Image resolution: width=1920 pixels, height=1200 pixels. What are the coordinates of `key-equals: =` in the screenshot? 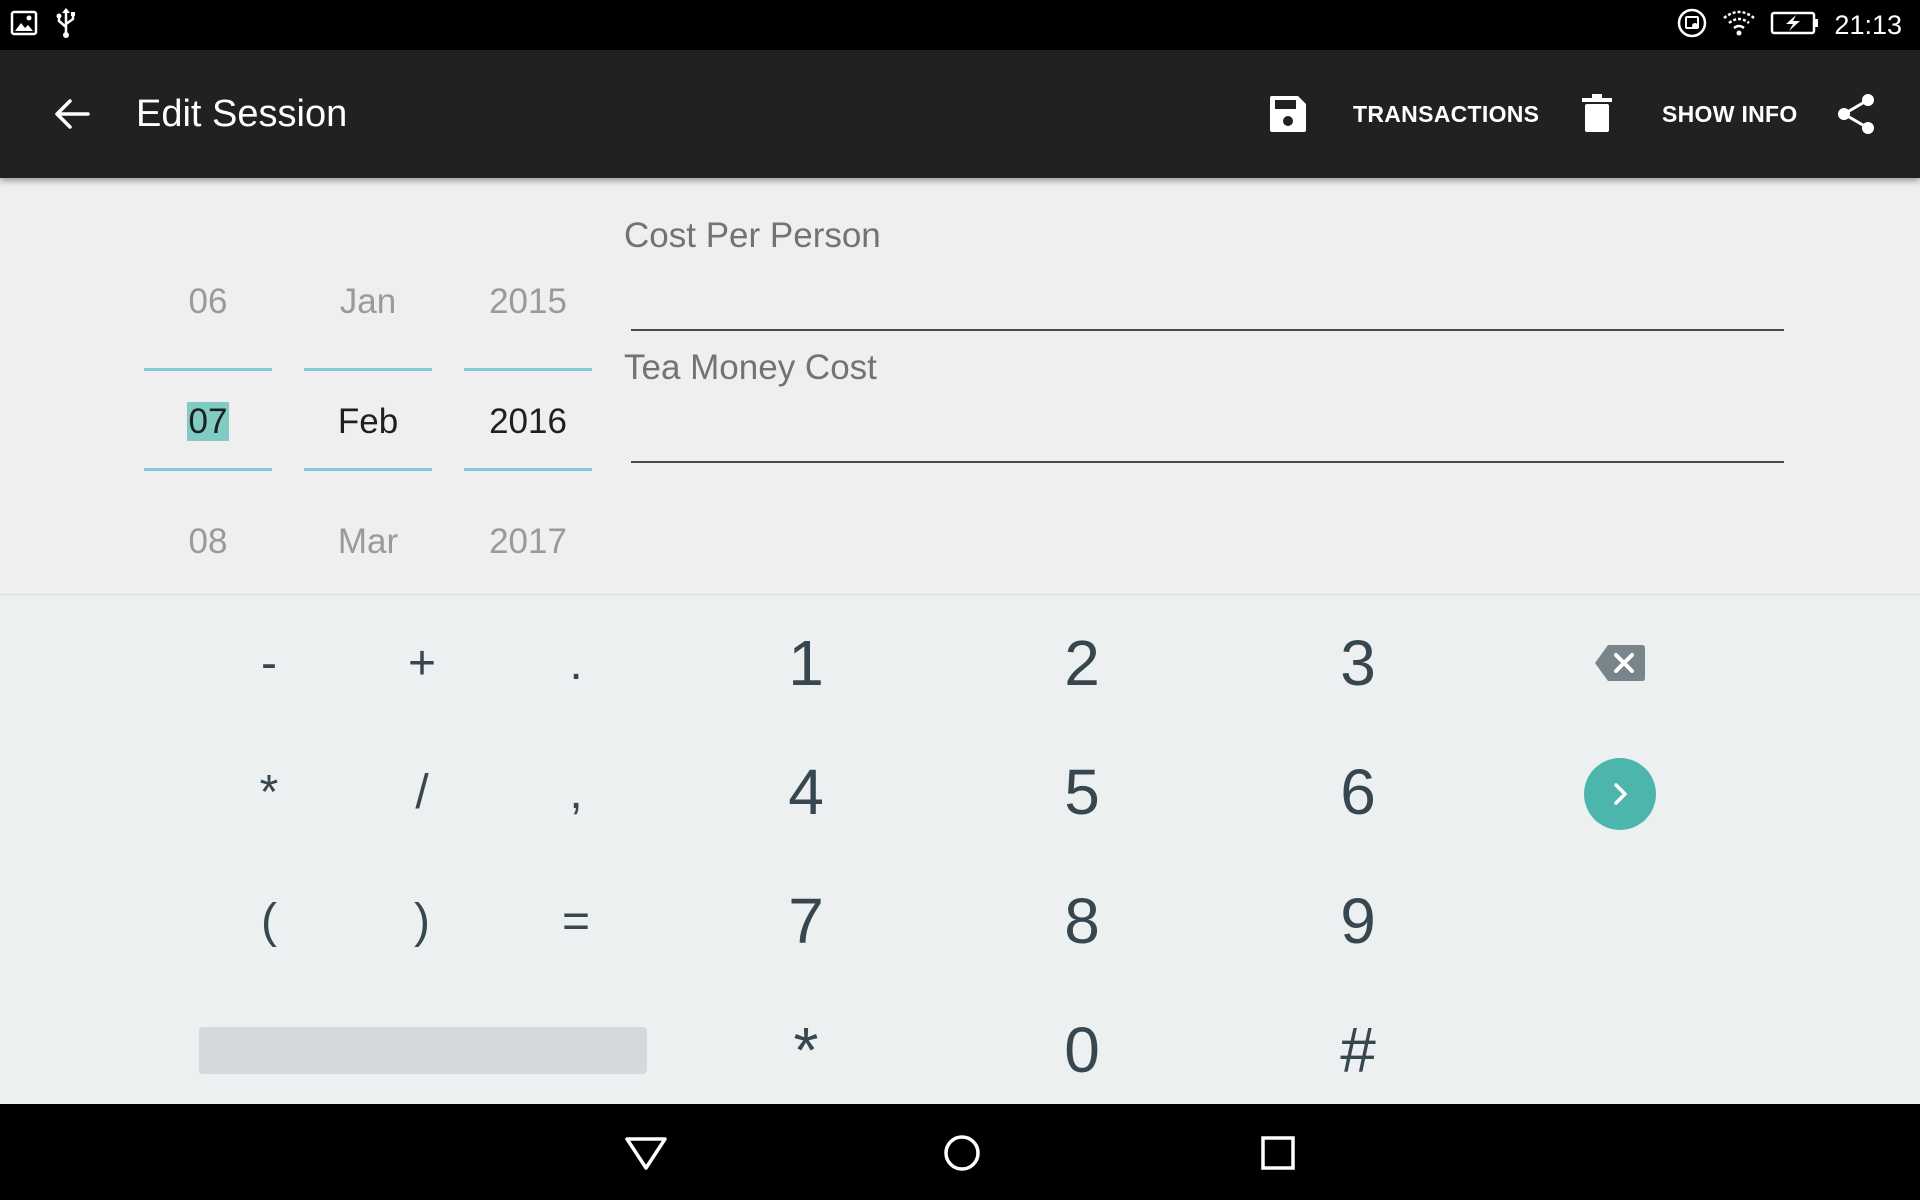 It's located at (576, 921).